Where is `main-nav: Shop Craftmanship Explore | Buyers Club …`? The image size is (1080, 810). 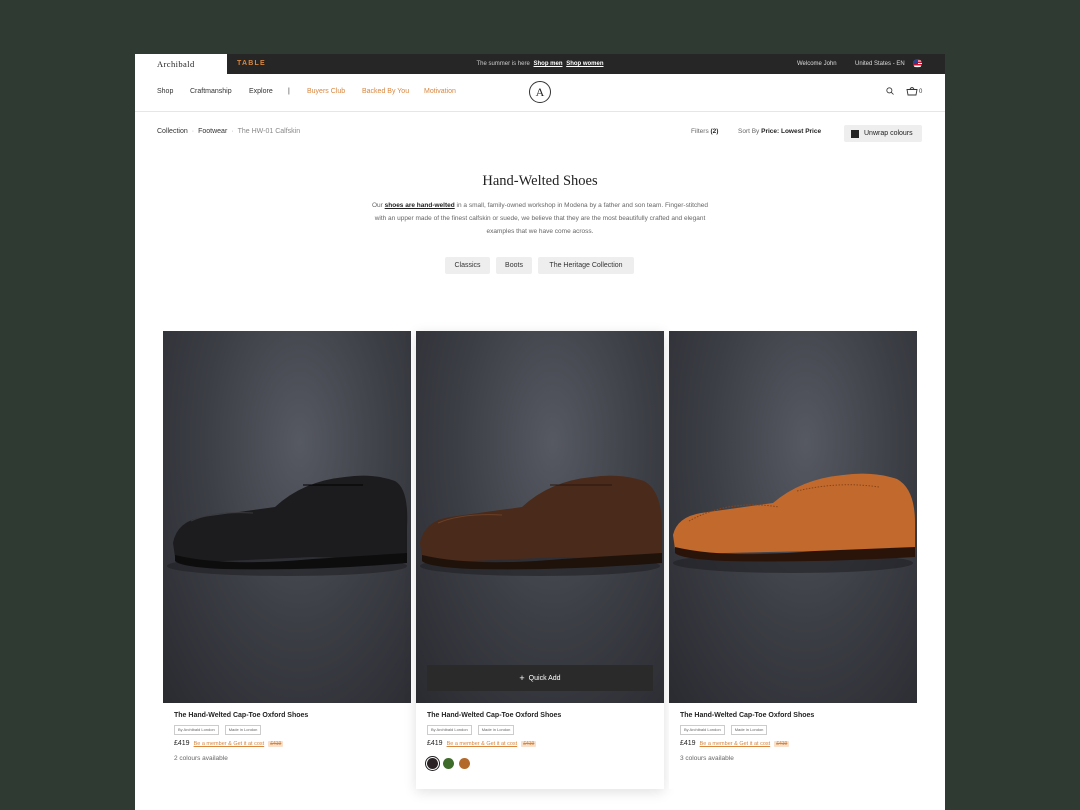
main-nav: Shop Craftmanship Explore | Buyers Club … is located at coordinates (540, 93).